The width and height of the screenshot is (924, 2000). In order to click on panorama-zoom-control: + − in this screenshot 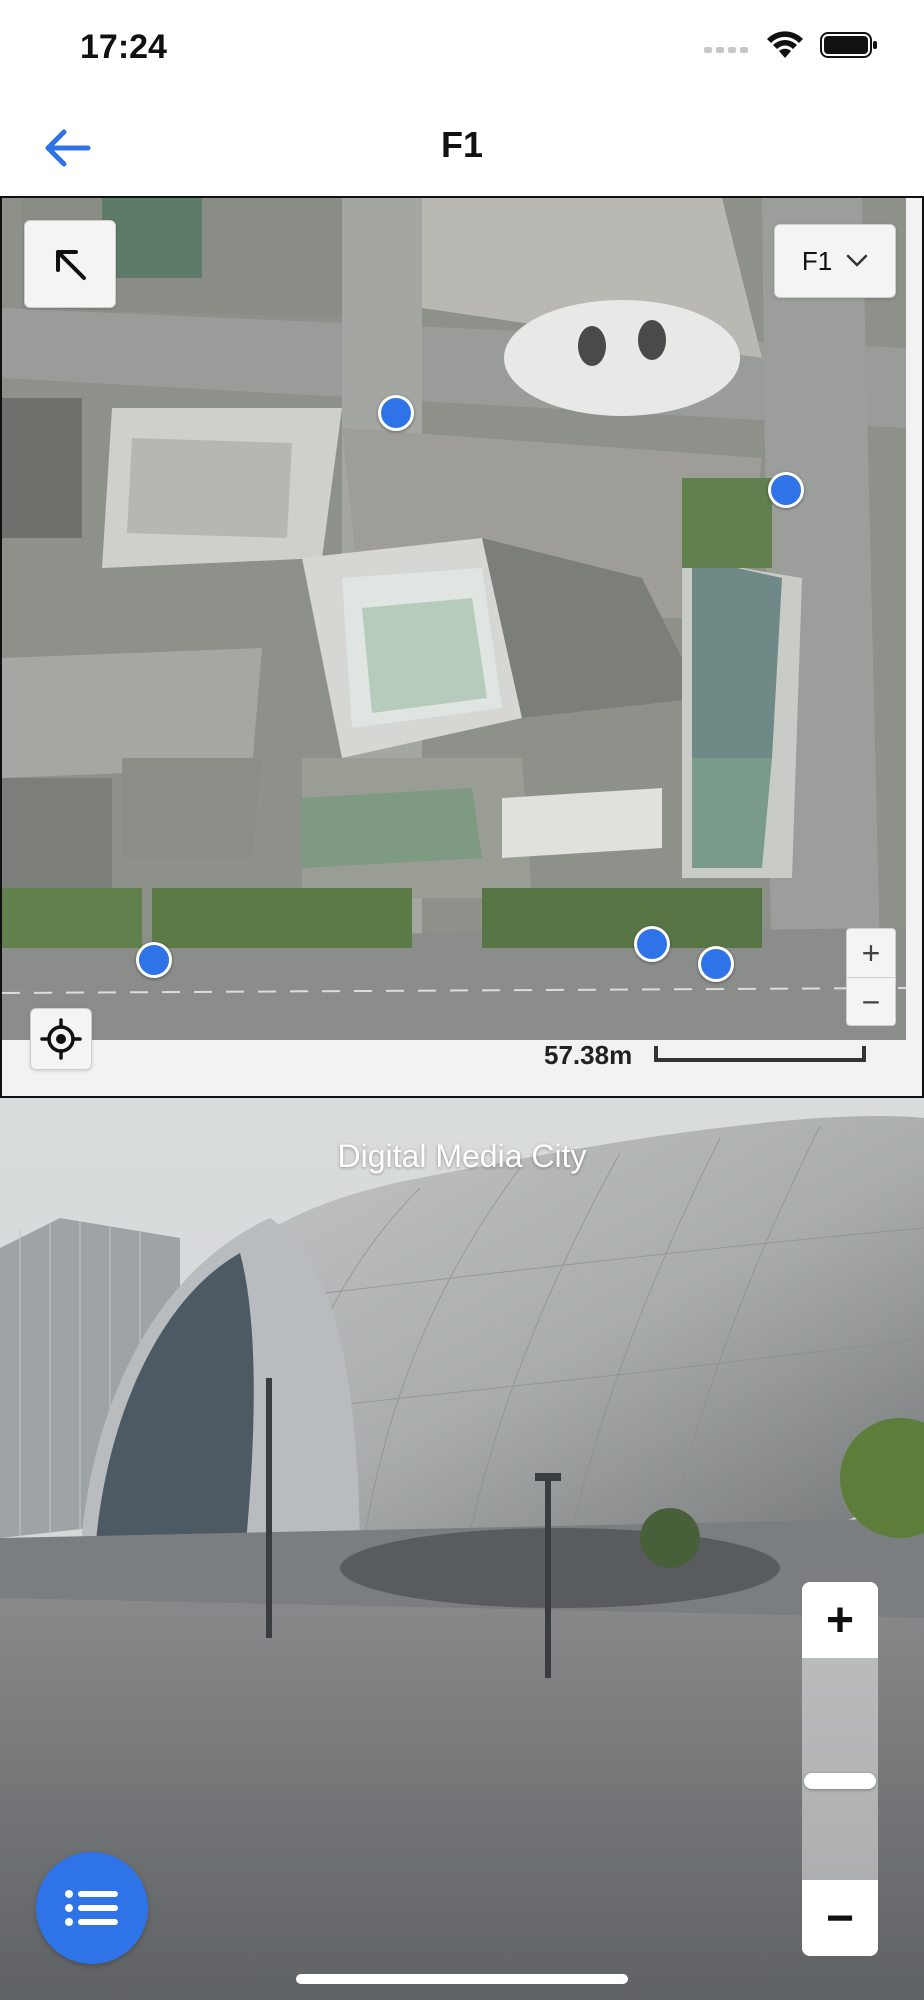, I will do `click(840, 1769)`.